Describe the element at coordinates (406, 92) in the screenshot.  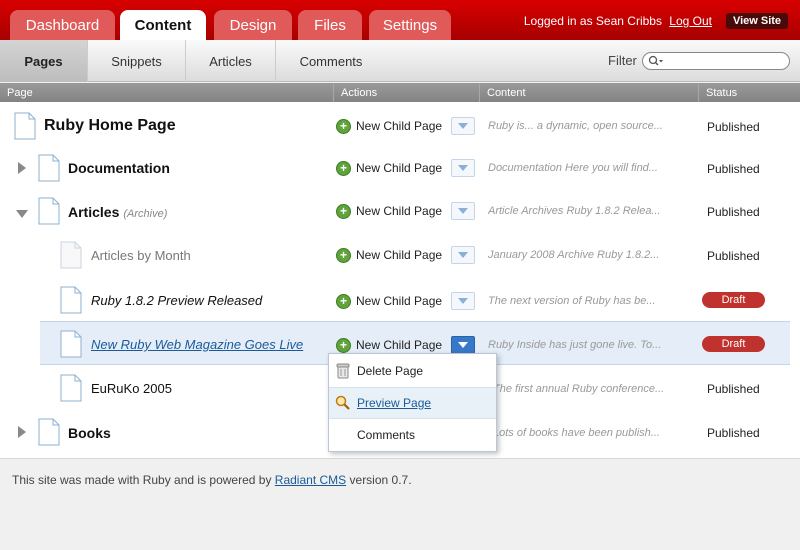
I see `column-header-actions: Actions` at that location.